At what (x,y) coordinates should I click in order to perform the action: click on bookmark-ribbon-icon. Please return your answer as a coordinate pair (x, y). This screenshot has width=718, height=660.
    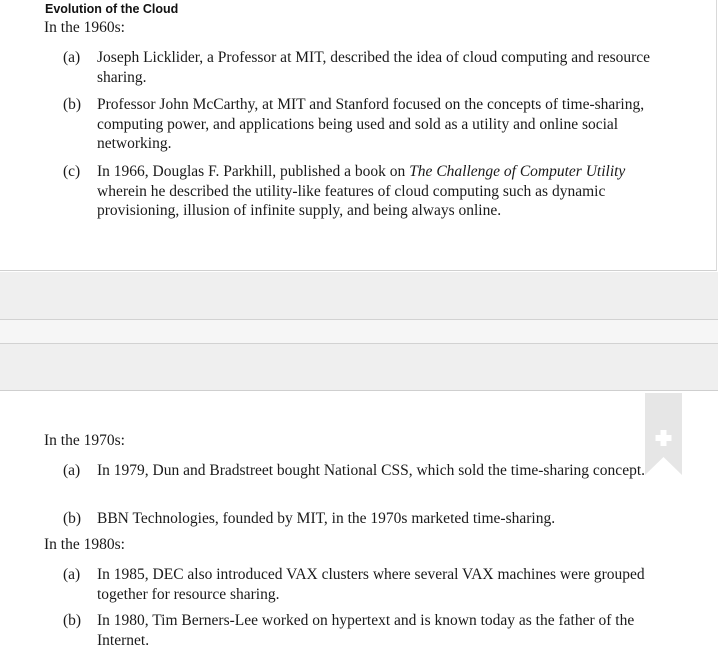
    Looking at the image, I should click on (663, 434).